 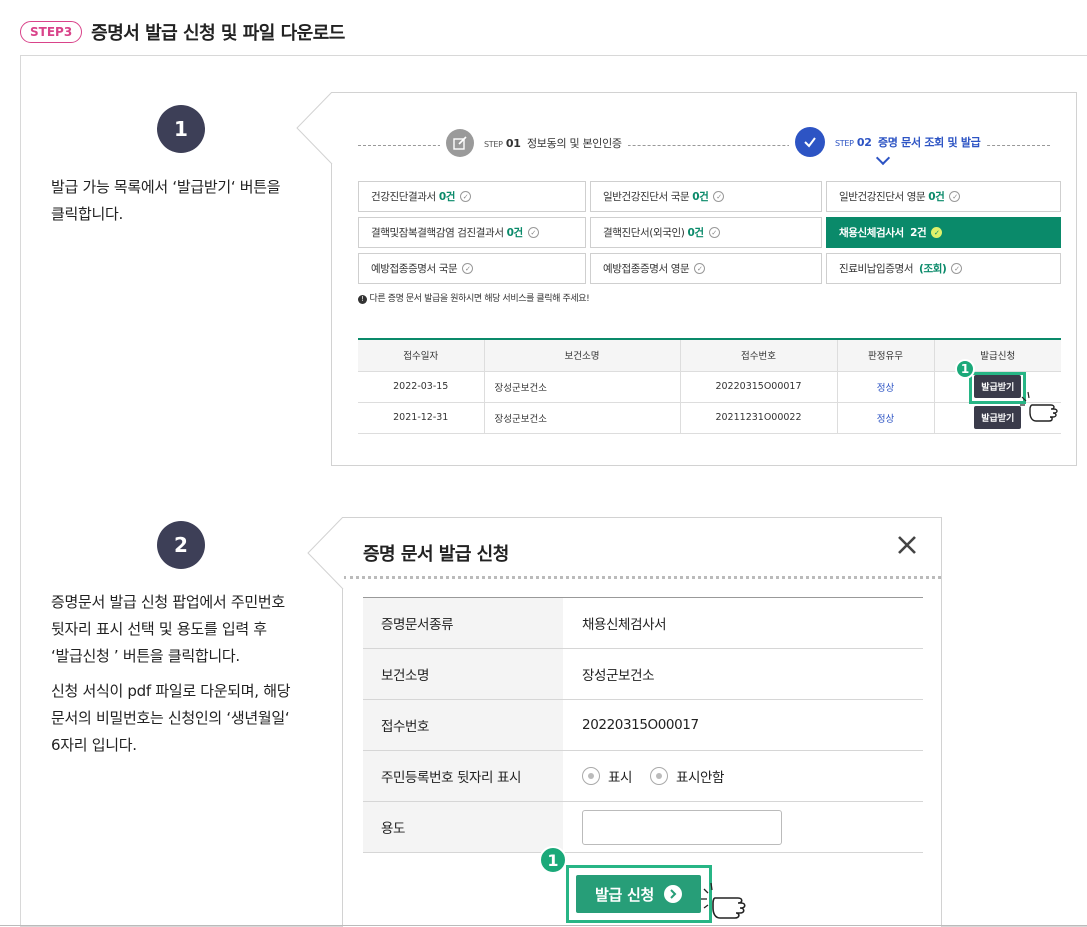 I want to click on step-badge: STEP3, so click(x=51, y=32).